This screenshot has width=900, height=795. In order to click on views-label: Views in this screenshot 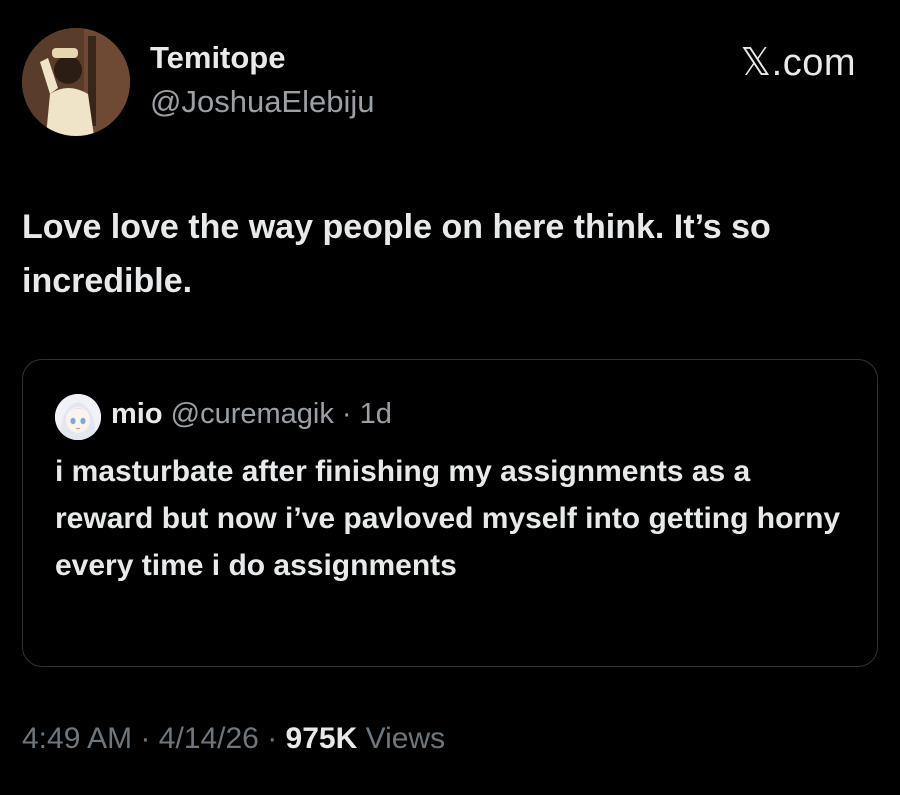, I will do `click(405, 738)`.